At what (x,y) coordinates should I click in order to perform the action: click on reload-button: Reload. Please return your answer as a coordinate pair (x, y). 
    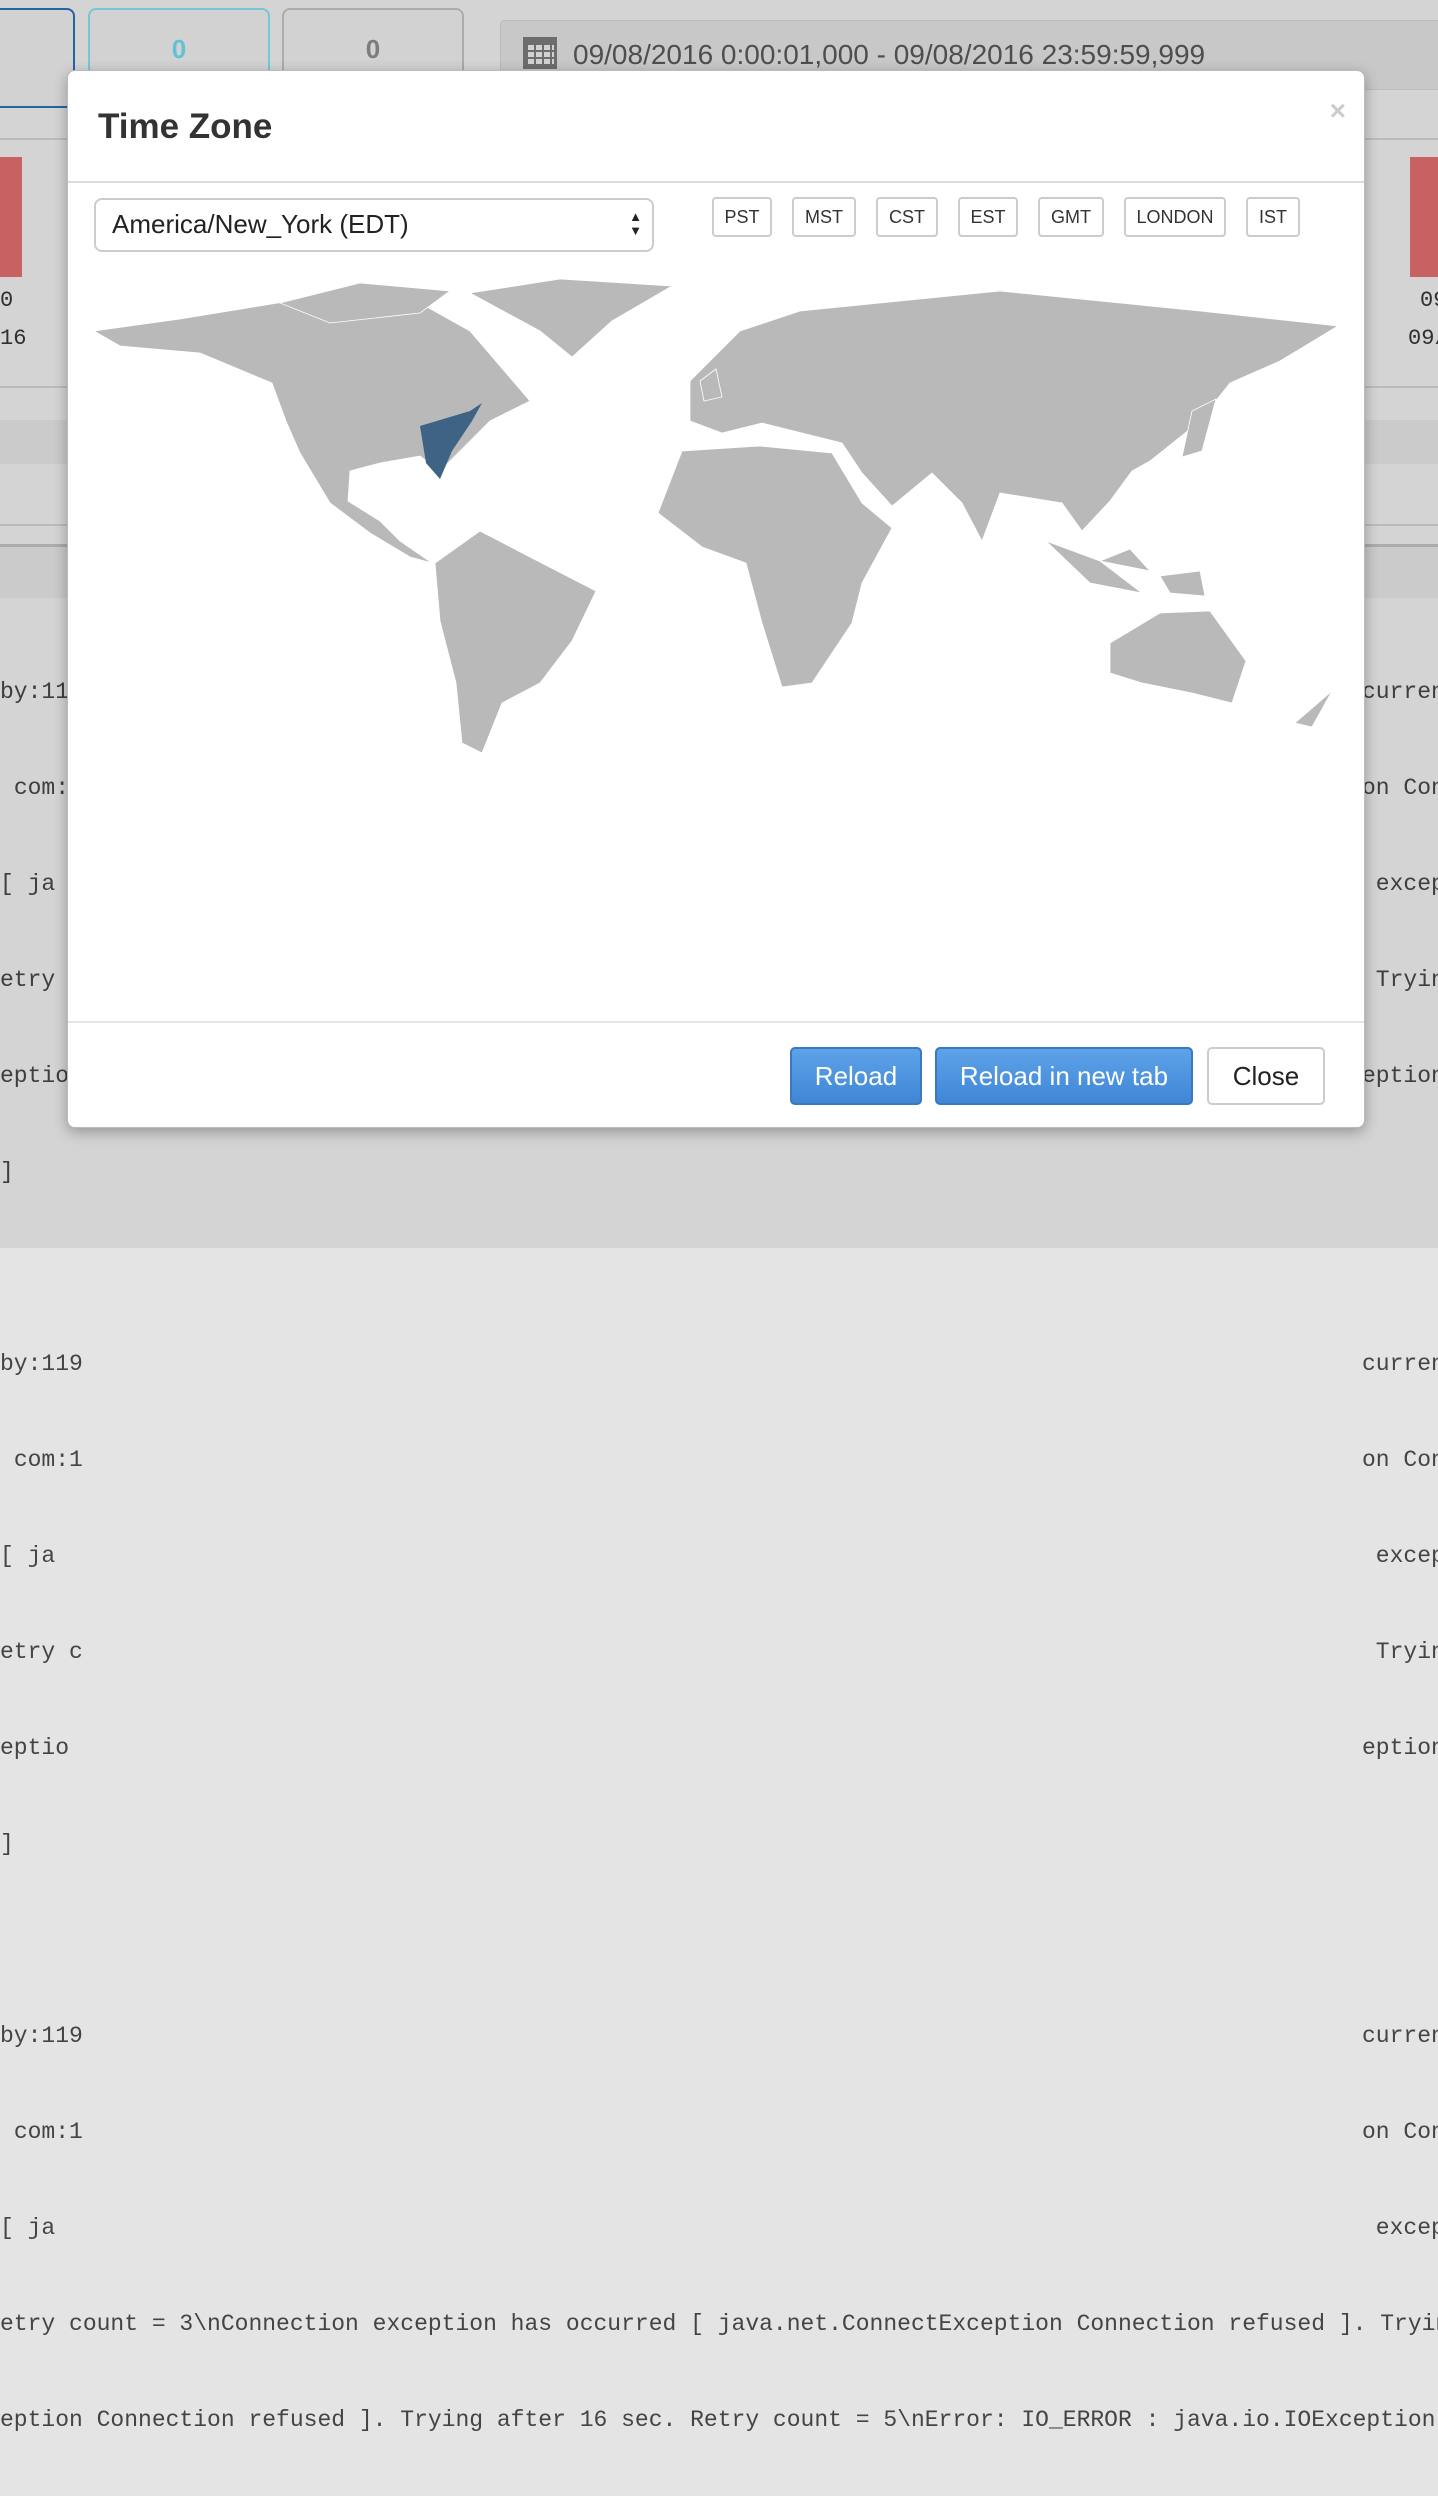
    Looking at the image, I should click on (856, 1076).